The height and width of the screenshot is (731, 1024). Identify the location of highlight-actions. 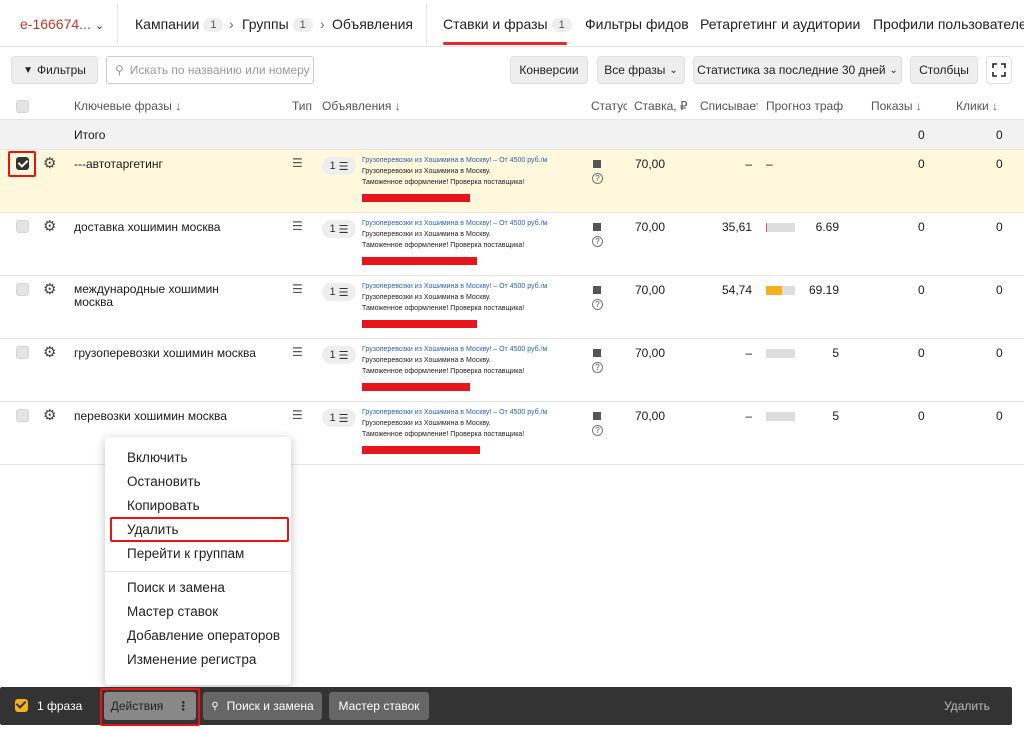
(150, 707).